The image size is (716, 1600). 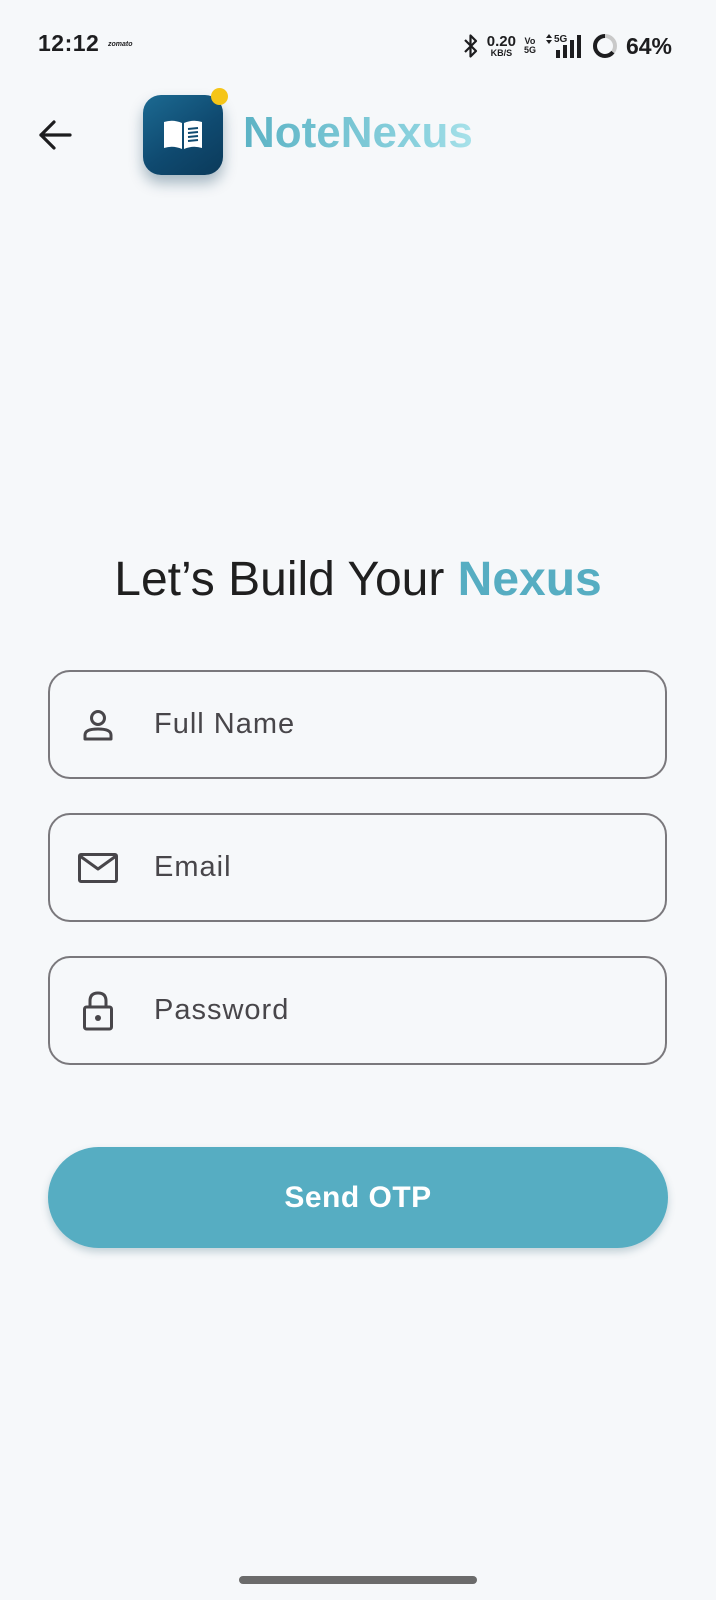 I want to click on network-type-label: 5G, so click(x=561, y=39).